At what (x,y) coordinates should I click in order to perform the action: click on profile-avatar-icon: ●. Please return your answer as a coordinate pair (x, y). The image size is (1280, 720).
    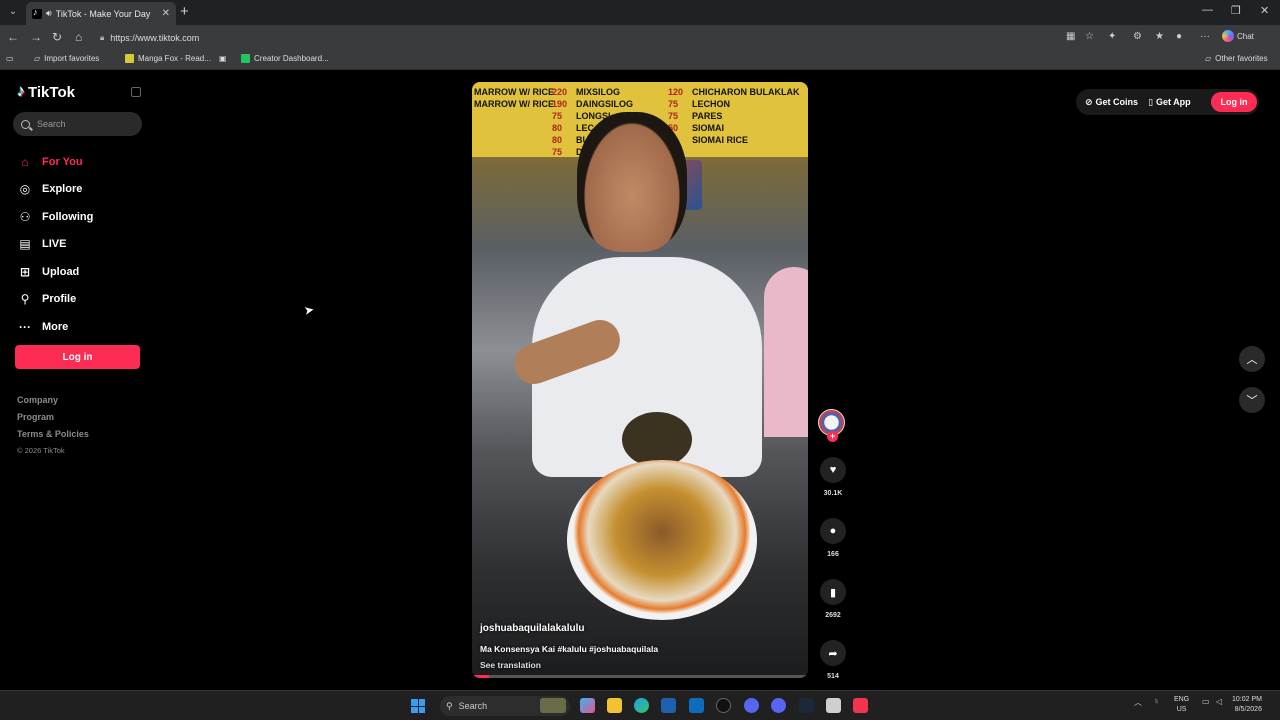
    Looking at the image, I should click on (1179, 36).